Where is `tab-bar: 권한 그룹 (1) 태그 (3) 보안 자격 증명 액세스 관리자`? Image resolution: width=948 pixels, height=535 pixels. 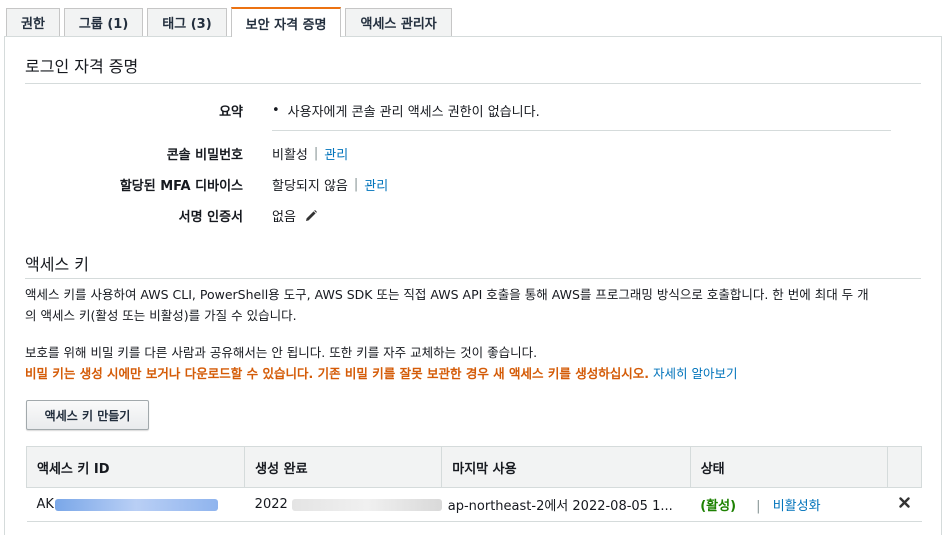
tab-bar: 권한 그룹 (1) 태그 (3) 보안 자격 증명 액세스 관리자 is located at coordinates (231, 22).